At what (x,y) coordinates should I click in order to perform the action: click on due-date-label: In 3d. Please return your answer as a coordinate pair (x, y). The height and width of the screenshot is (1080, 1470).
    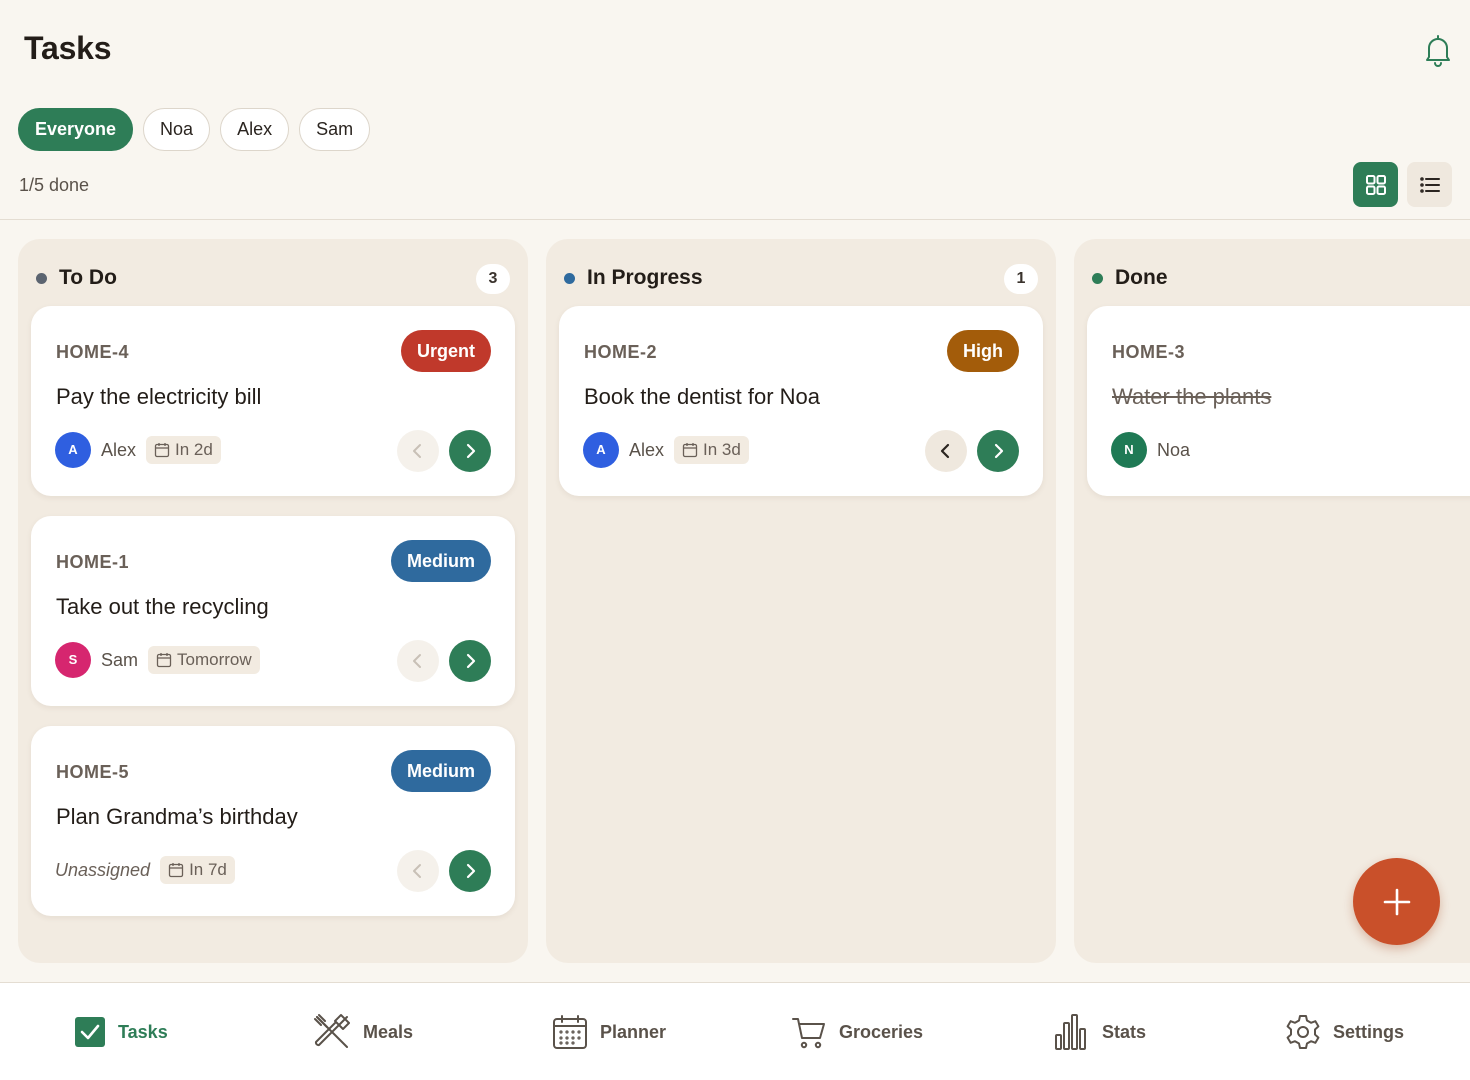
    Looking at the image, I should click on (722, 449).